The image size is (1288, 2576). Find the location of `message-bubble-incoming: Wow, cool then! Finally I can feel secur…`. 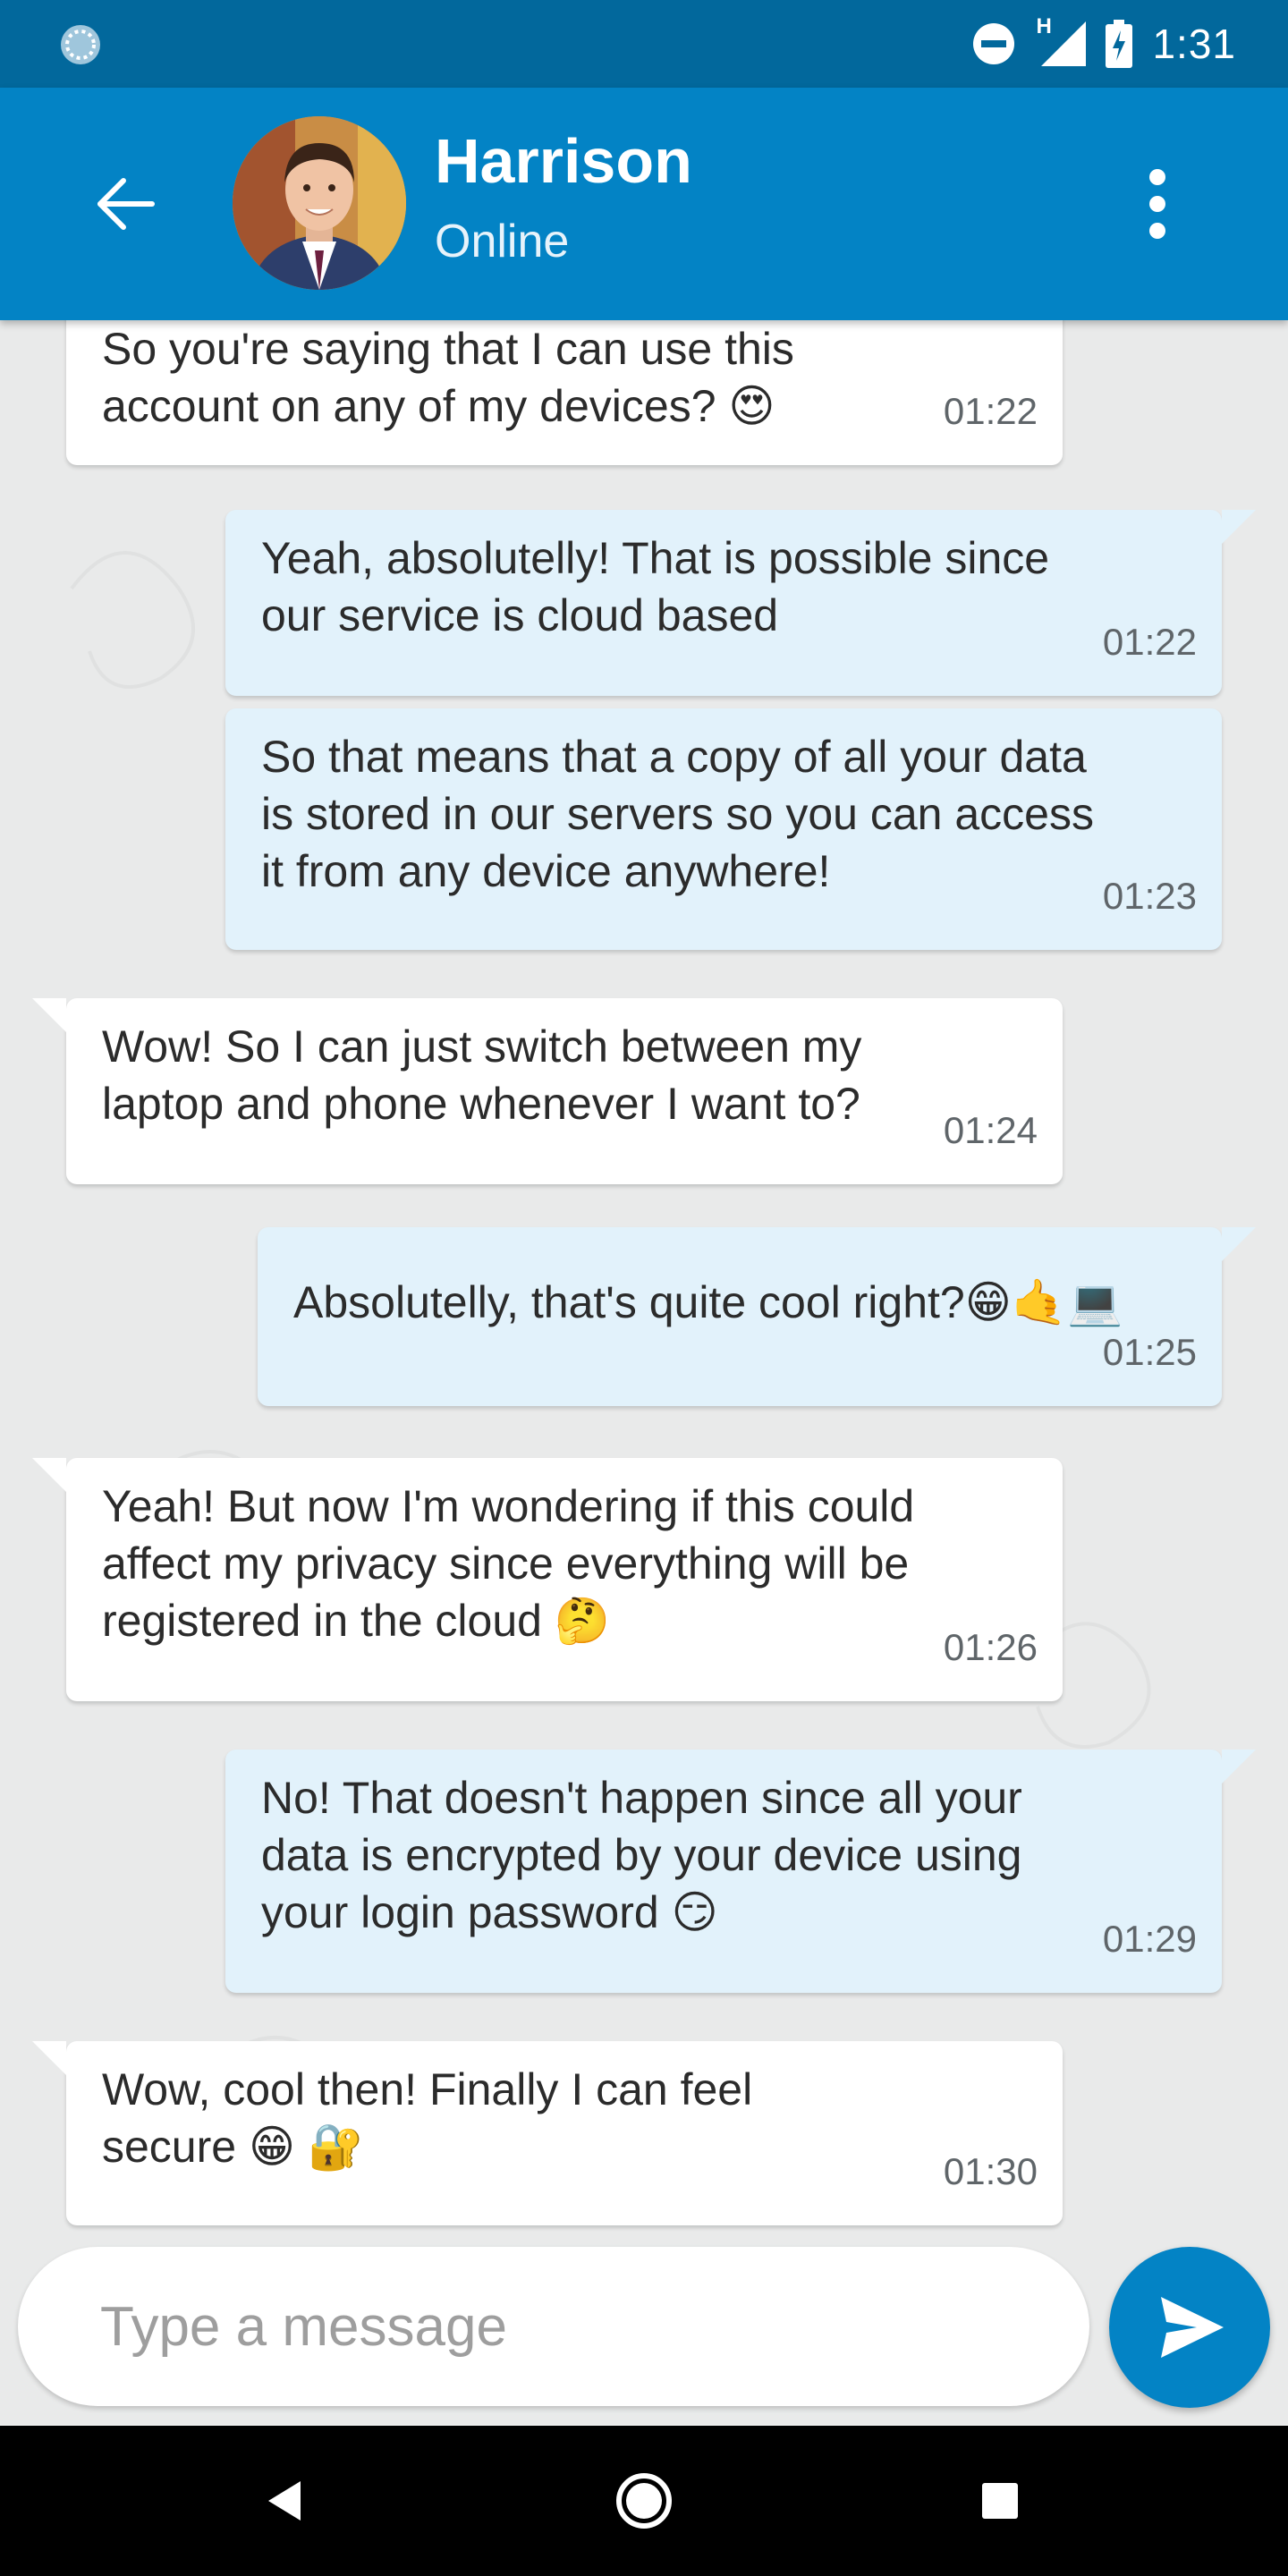

message-bubble-incoming: Wow, cool then! Finally I can feel secur… is located at coordinates (547, 2133).